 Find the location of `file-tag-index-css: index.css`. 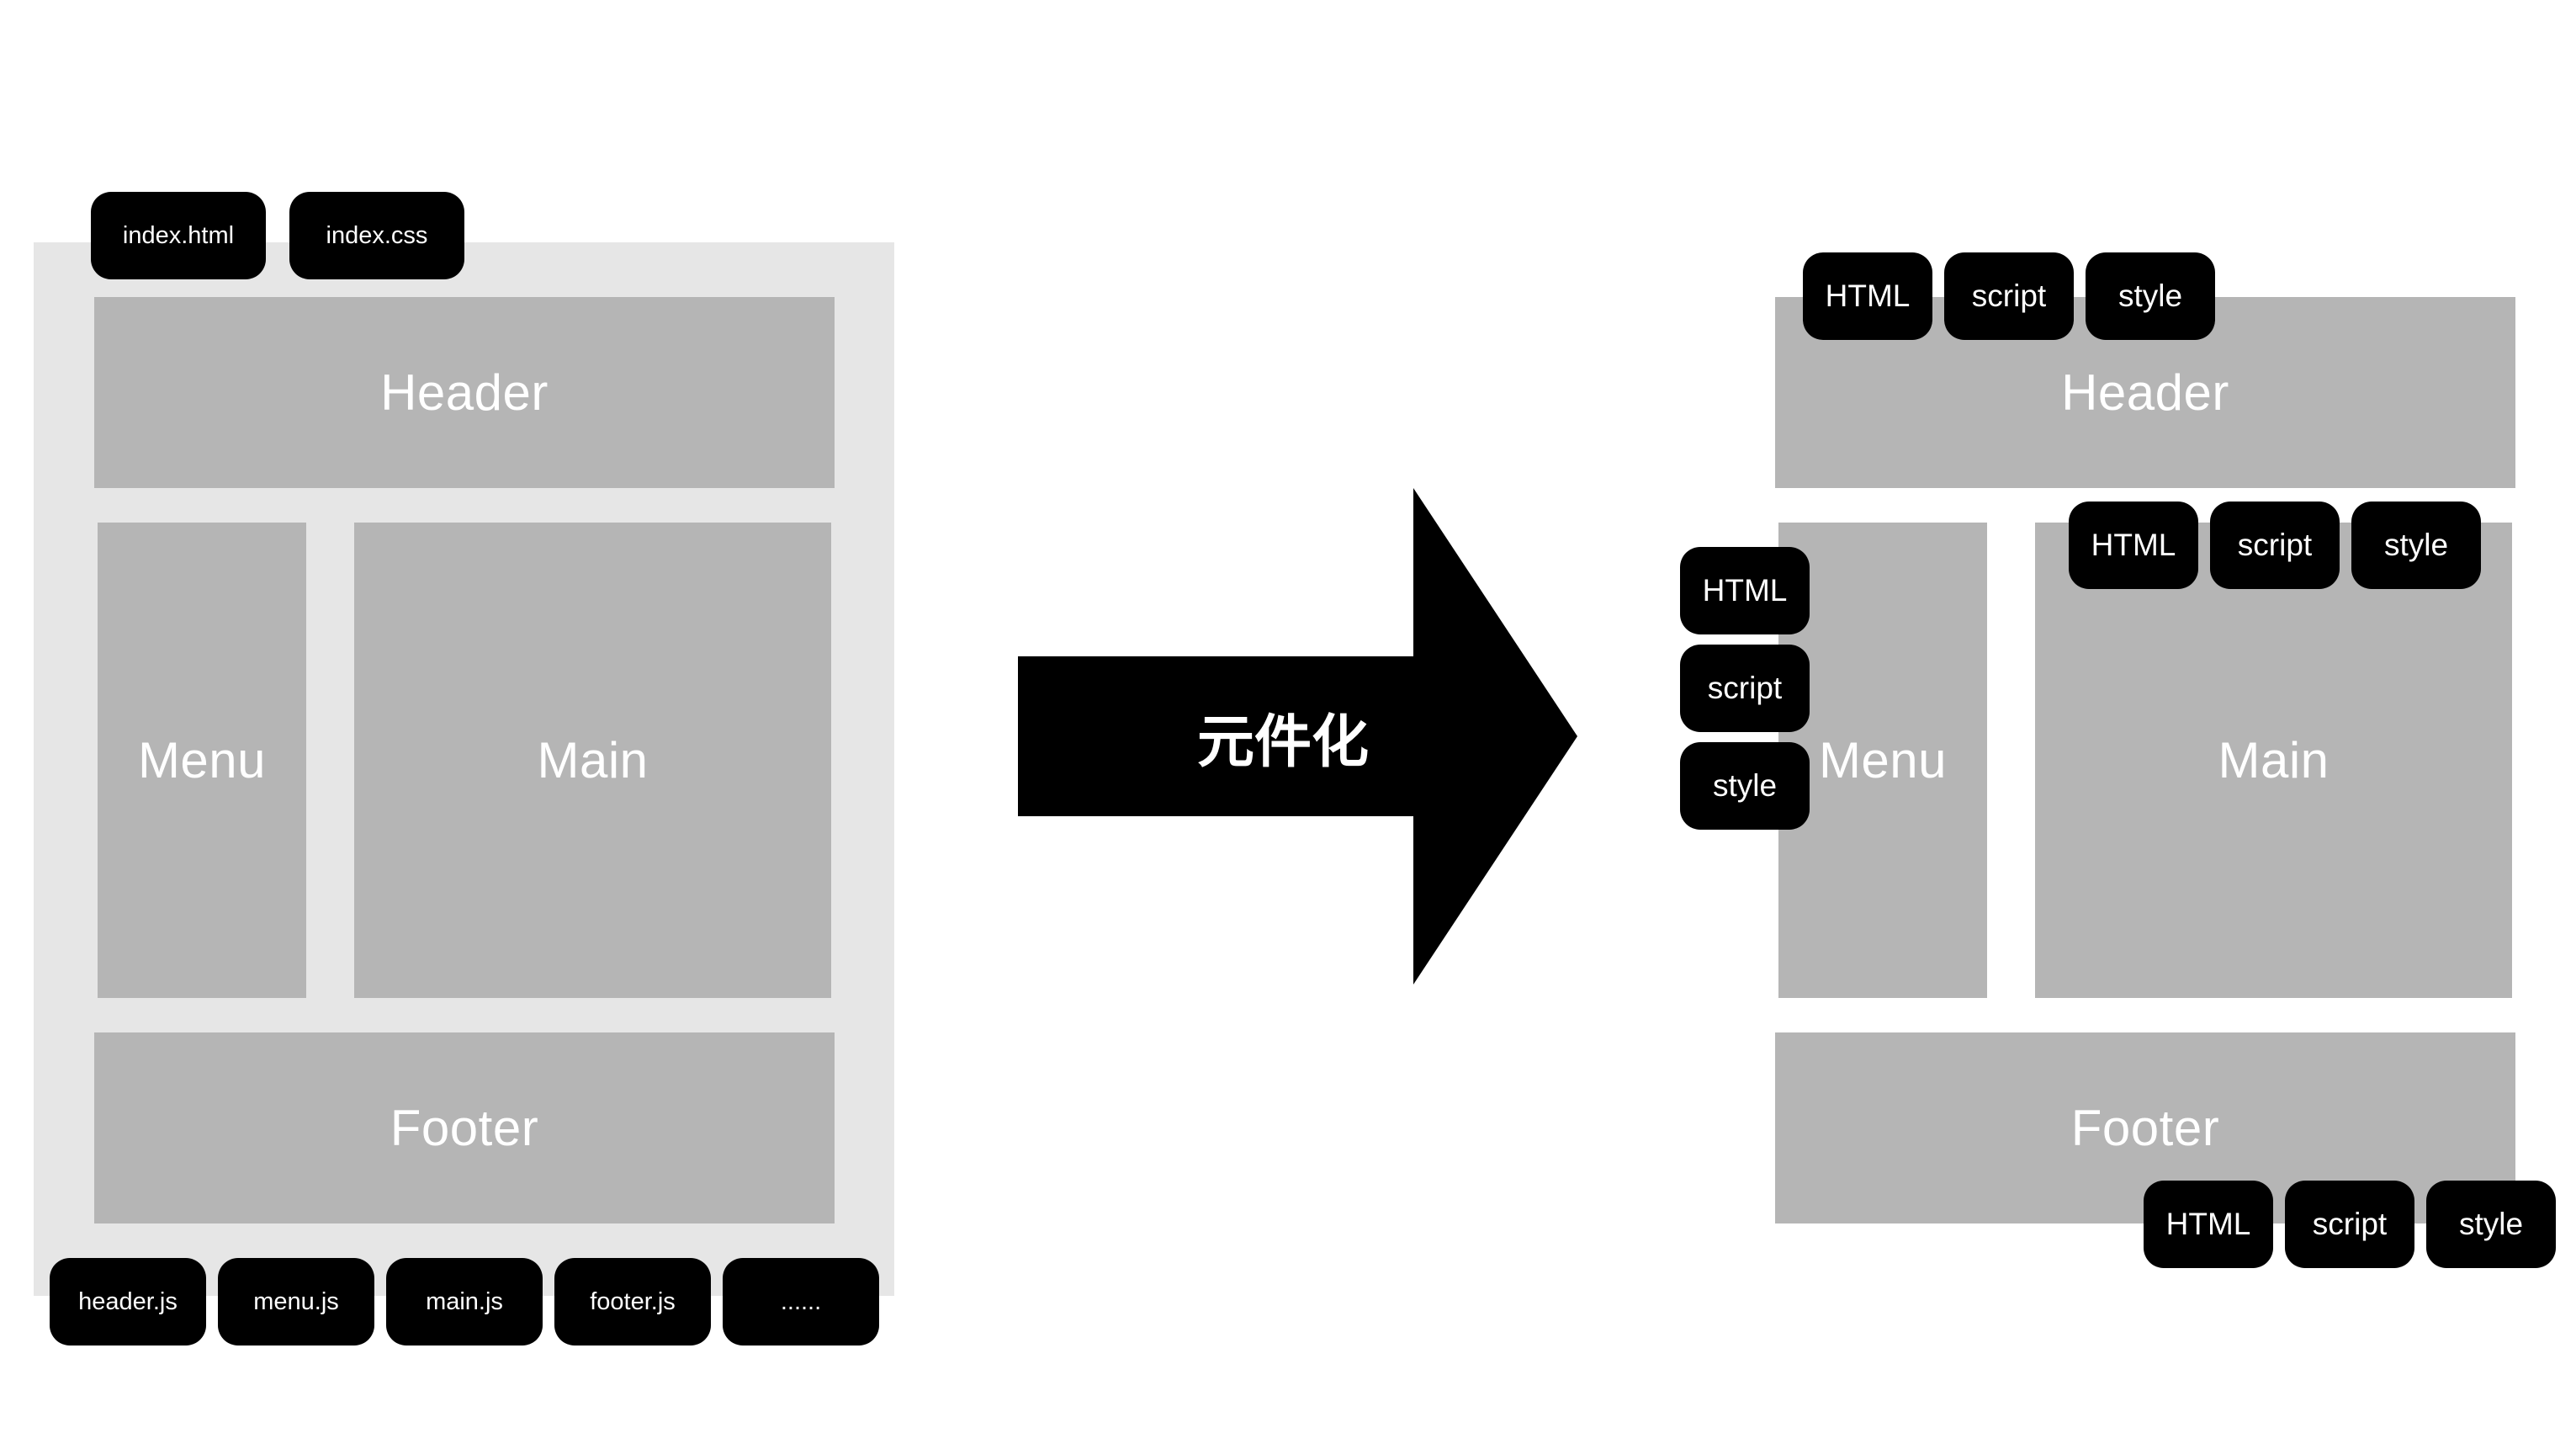

file-tag-index-css: index.css is located at coordinates (376, 235).